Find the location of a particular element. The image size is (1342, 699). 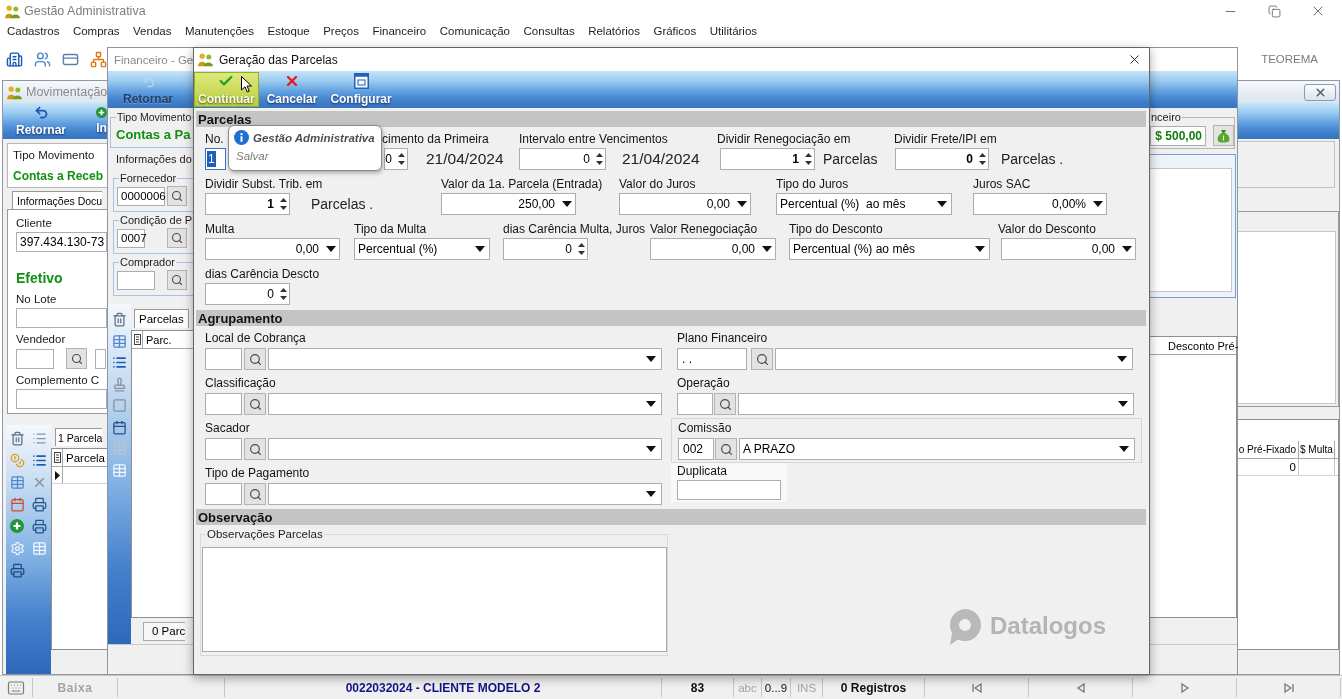

tab: Informações Docu is located at coordinates (57, 200).